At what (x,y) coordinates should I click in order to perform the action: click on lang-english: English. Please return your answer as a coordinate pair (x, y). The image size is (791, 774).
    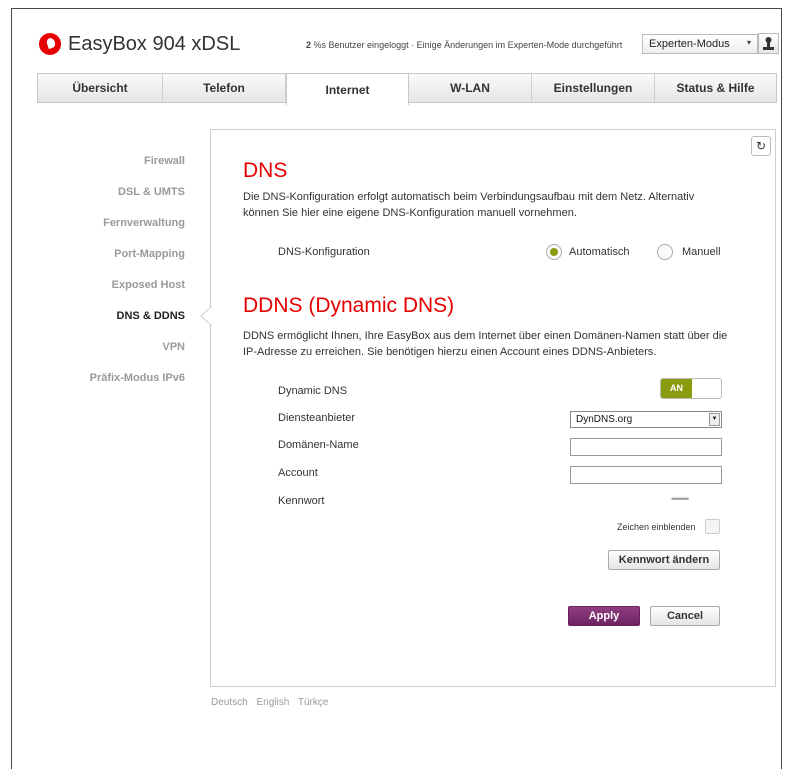
    Looking at the image, I should click on (272, 702).